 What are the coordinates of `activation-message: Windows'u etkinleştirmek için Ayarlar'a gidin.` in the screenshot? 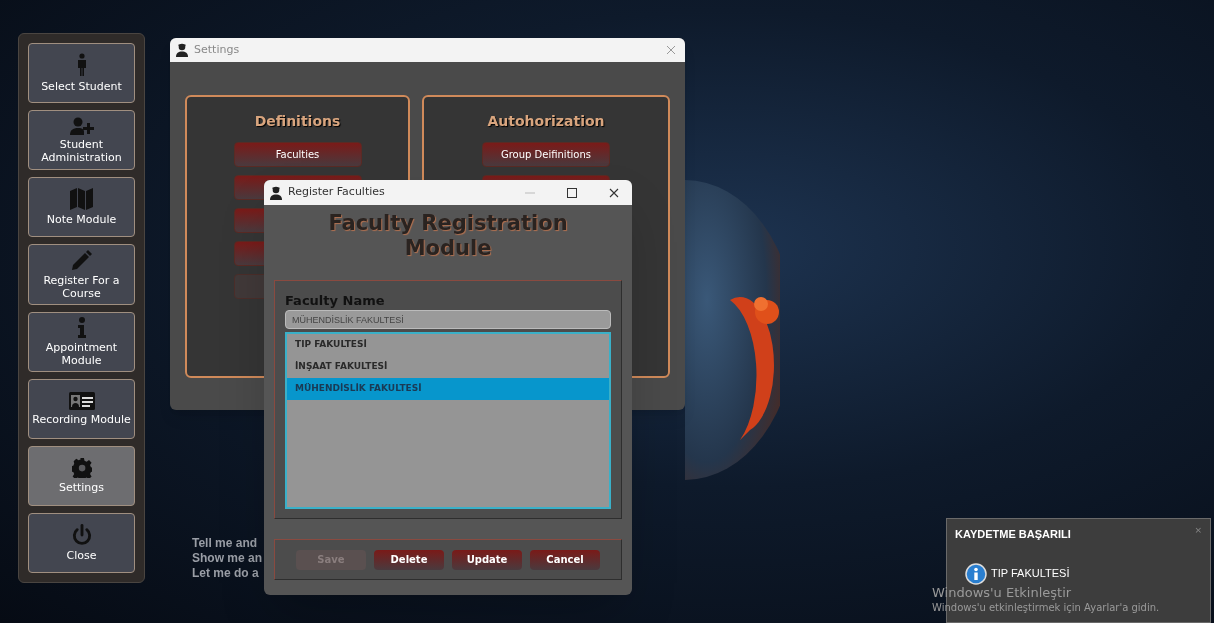 It's located at (1046, 608).